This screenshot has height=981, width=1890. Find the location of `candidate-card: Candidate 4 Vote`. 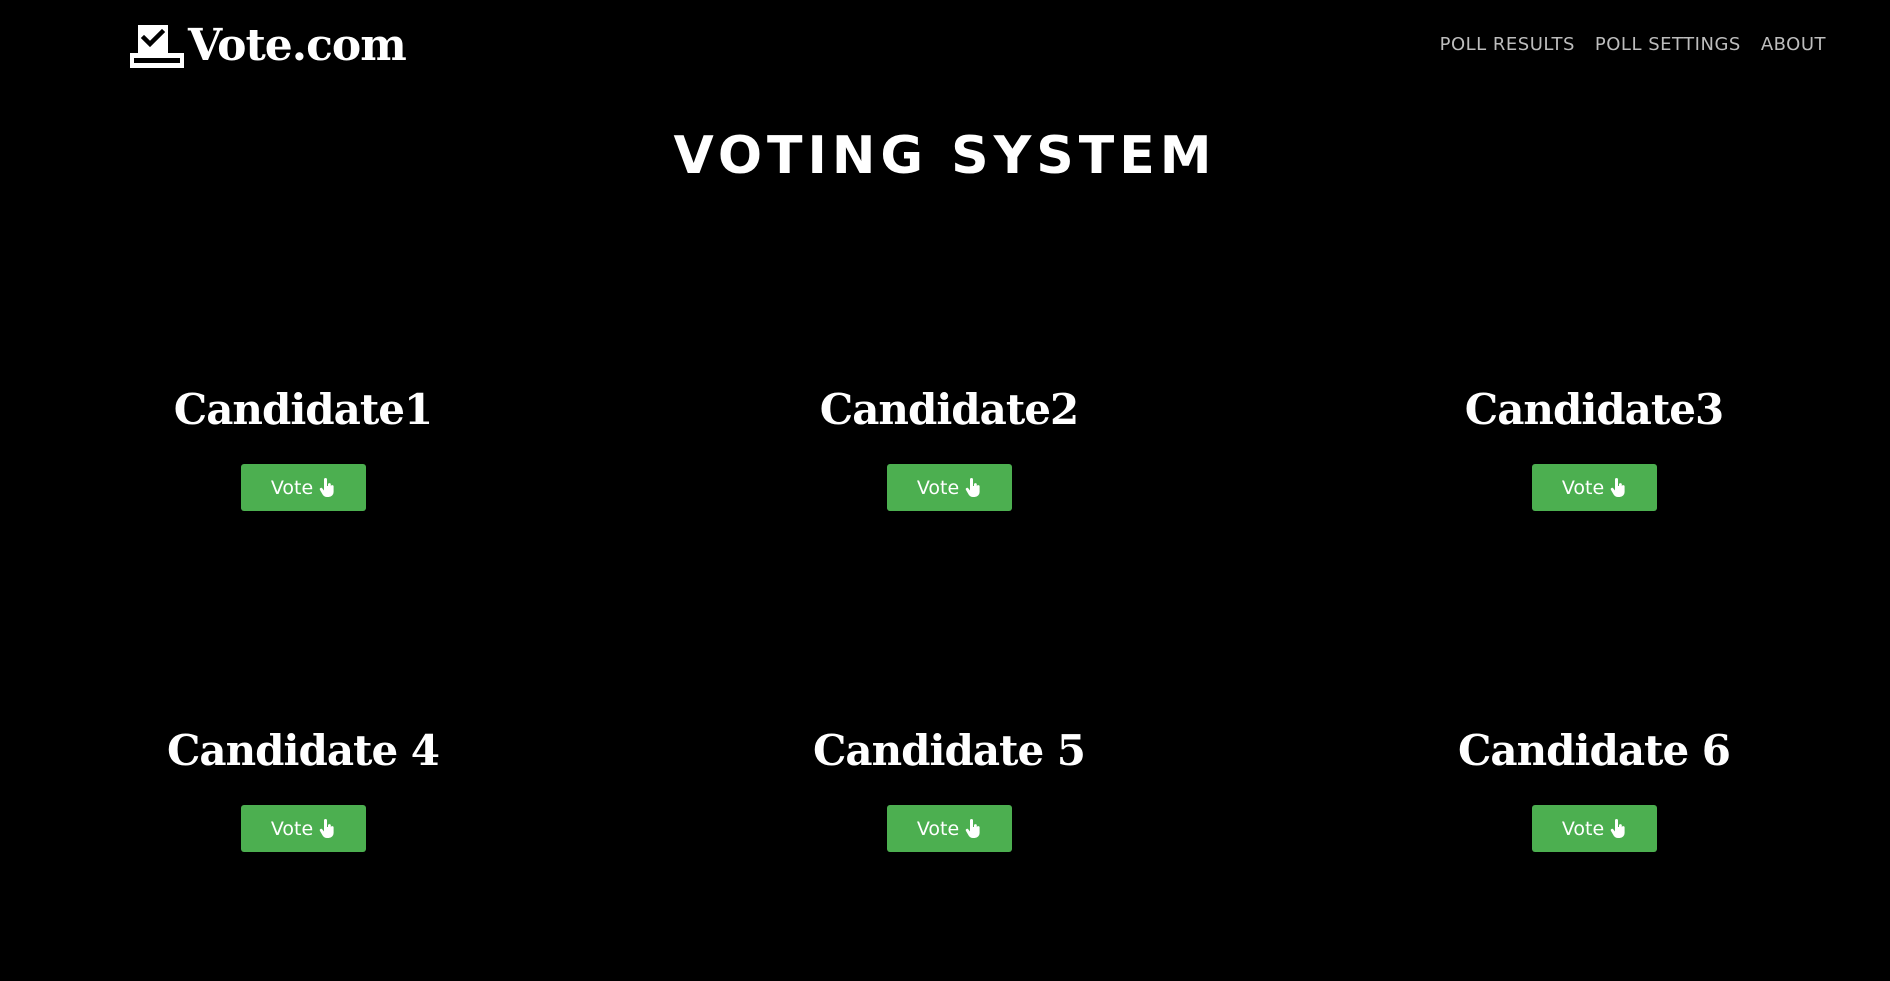

candidate-card: Candidate 4 Vote is located at coordinates (303, 787).